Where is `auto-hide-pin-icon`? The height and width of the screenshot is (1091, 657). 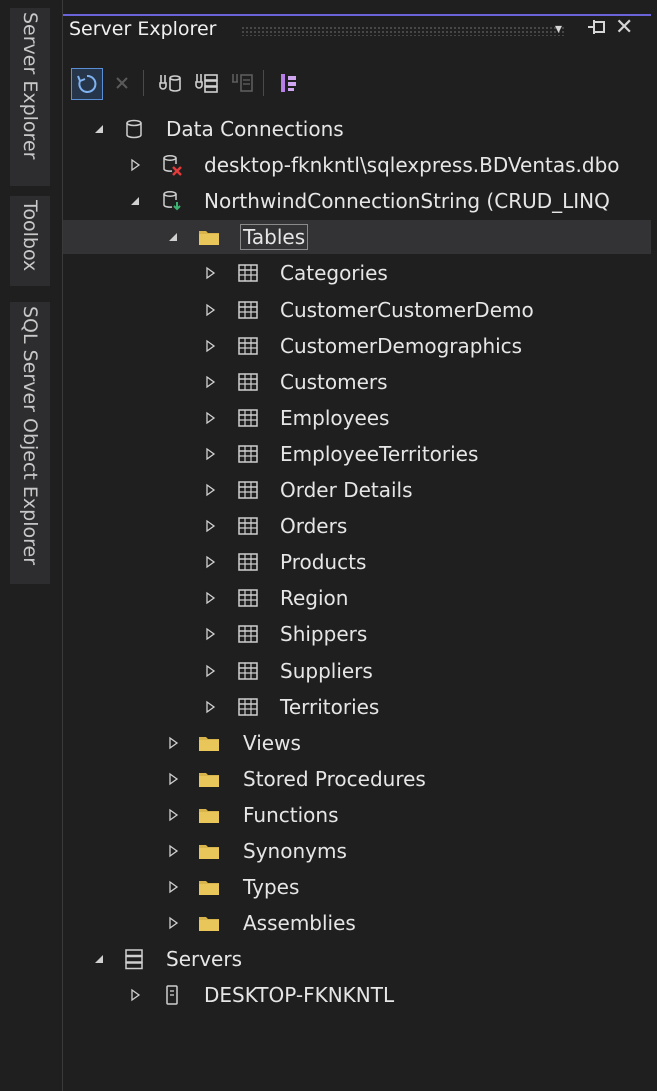 auto-hide-pin-icon is located at coordinates (597, 29).